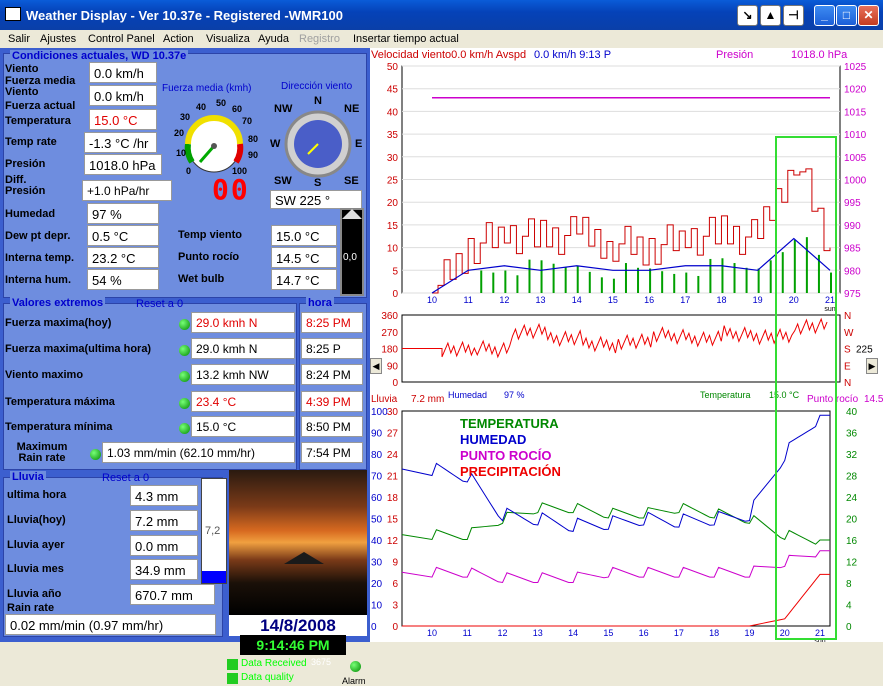 Image resolution: width=883 pixels, height=686 pixels. What do you see at coordinates (393, 541) in the screenshot?
I see `y-left2-tick-label: 12` at bounding box center [393, 541].